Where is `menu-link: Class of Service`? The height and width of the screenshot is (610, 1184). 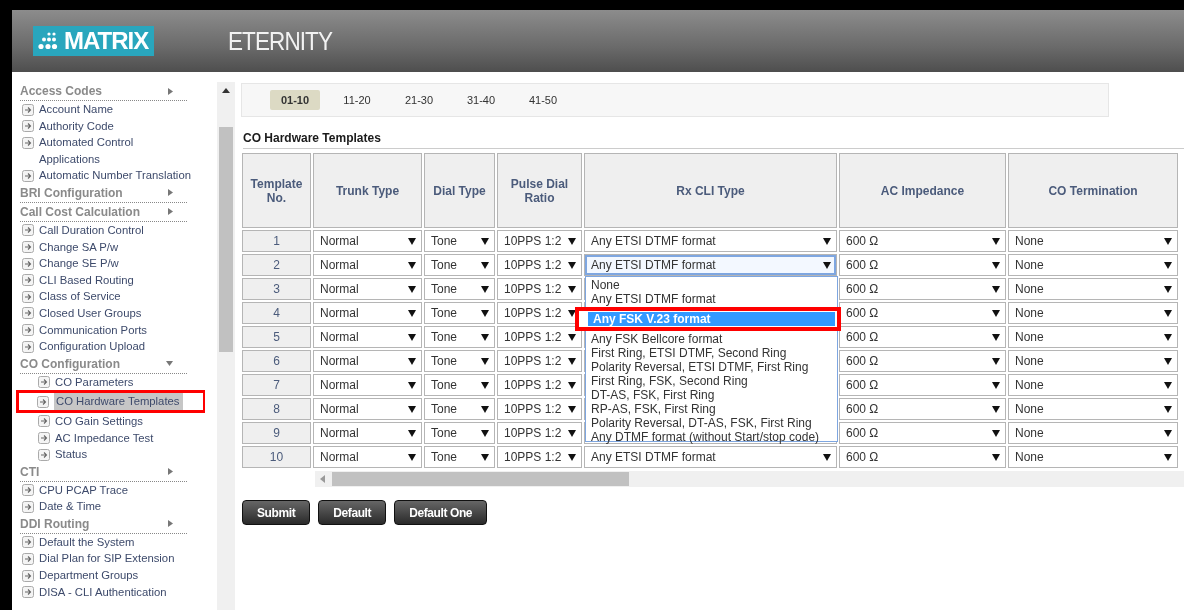
menu-link: Class of Service is located at coordinates (112, 296).